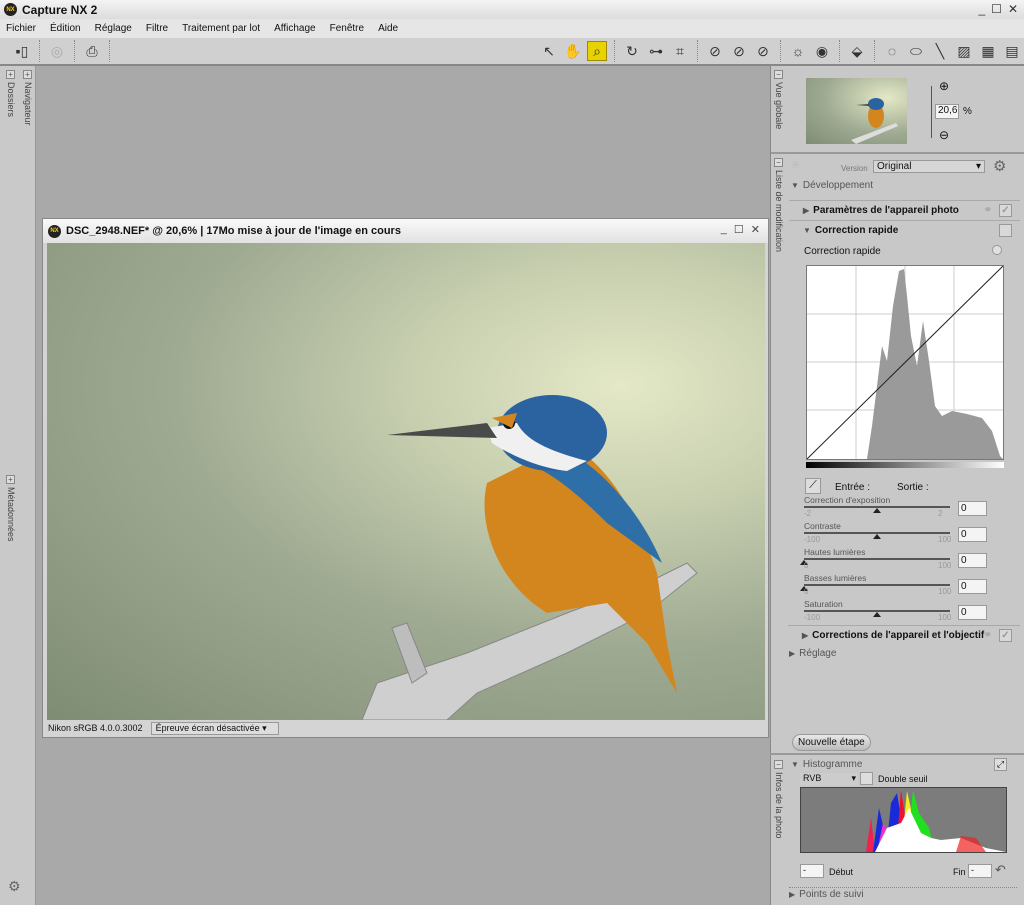  Describe the element at coordinates (892, 51) in the screenshot. I see `lasso-icon: ◌` at that location.